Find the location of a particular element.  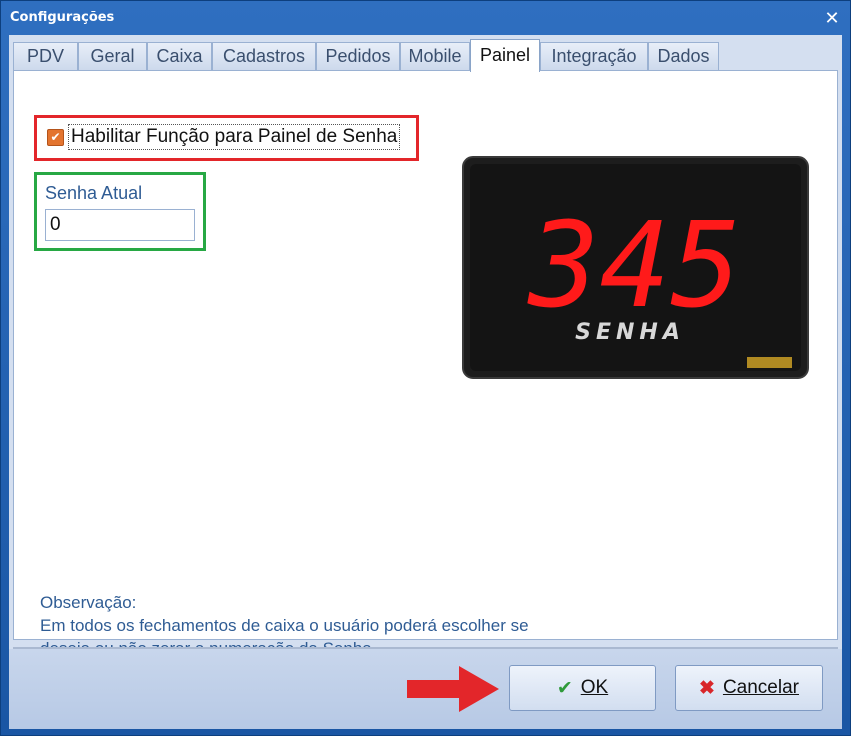

observation-title: Observação: is located at coordinates (88, 602).